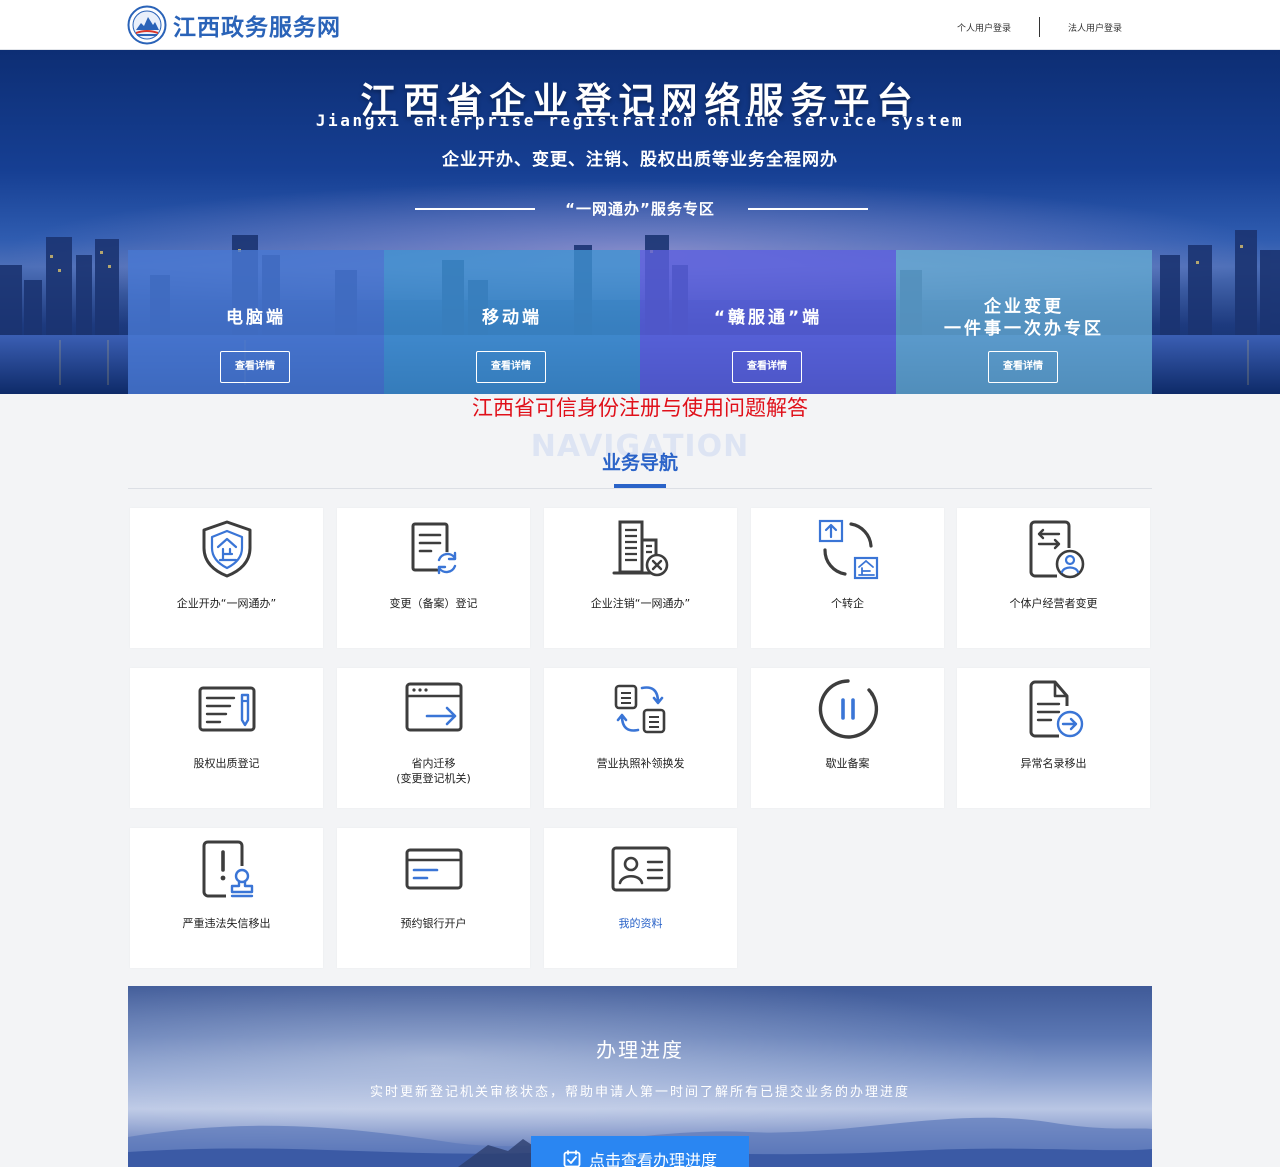 This screenshot has width=1280, height=1167. I want to click on window-arrow-icon, so click(434, 707).